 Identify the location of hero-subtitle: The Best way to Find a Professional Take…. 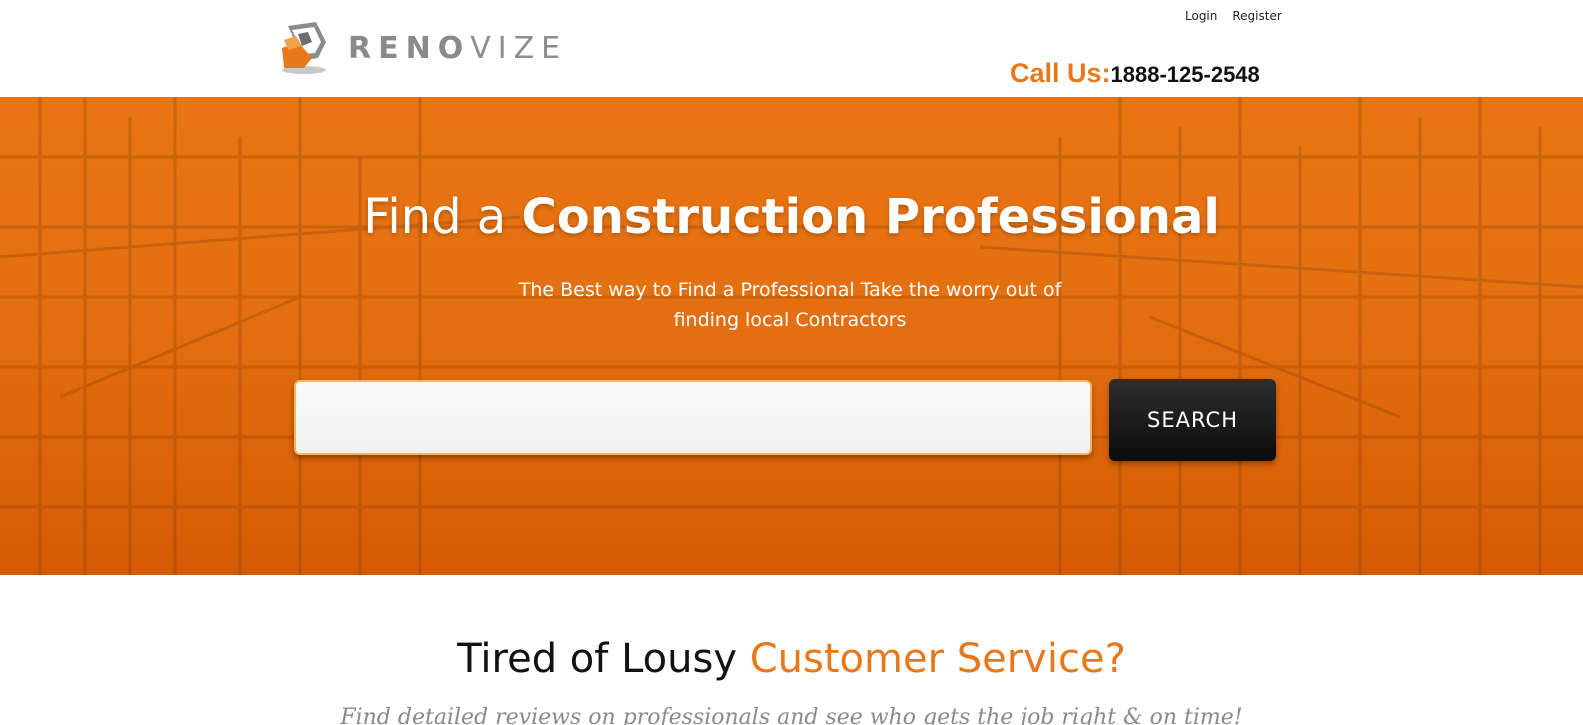
(790, 305).